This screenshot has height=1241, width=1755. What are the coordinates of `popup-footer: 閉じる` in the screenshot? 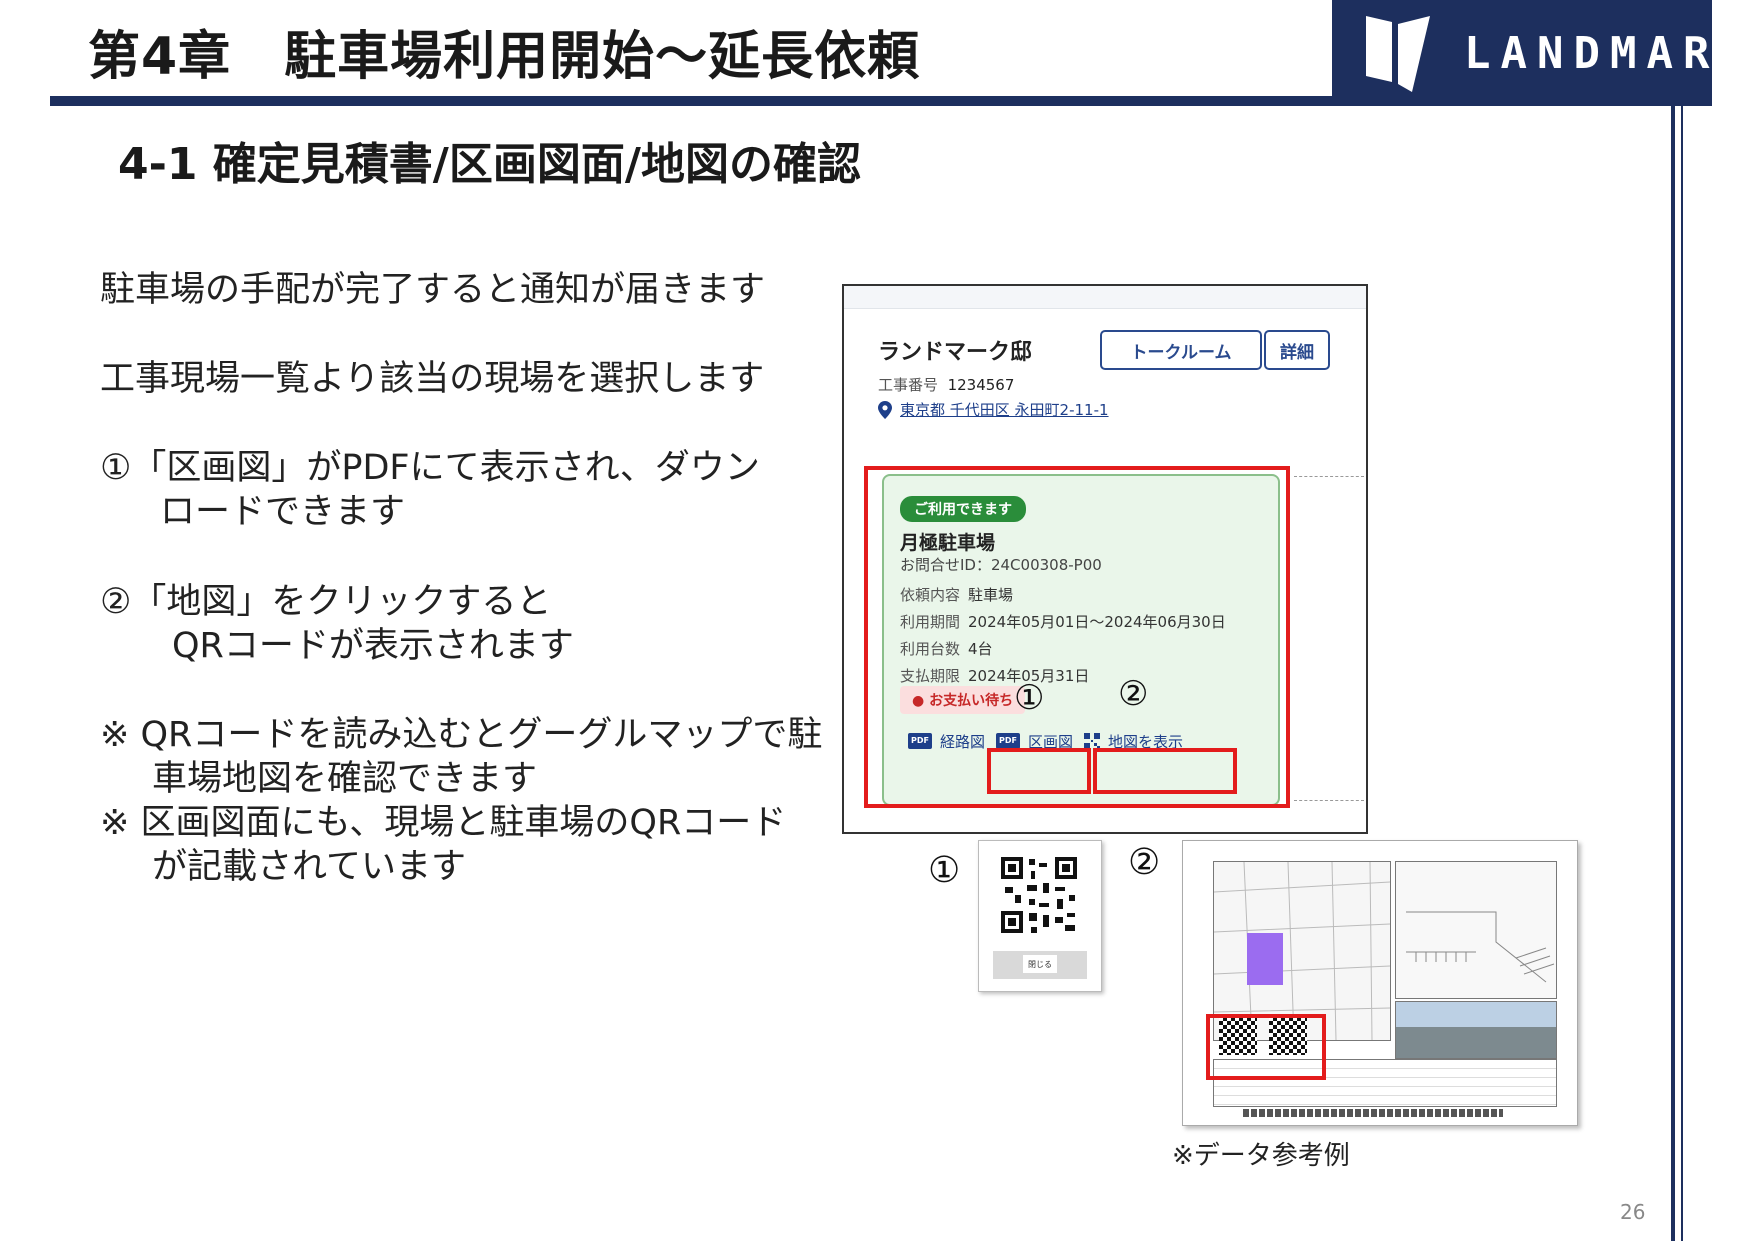 It's located at (1040, 965).